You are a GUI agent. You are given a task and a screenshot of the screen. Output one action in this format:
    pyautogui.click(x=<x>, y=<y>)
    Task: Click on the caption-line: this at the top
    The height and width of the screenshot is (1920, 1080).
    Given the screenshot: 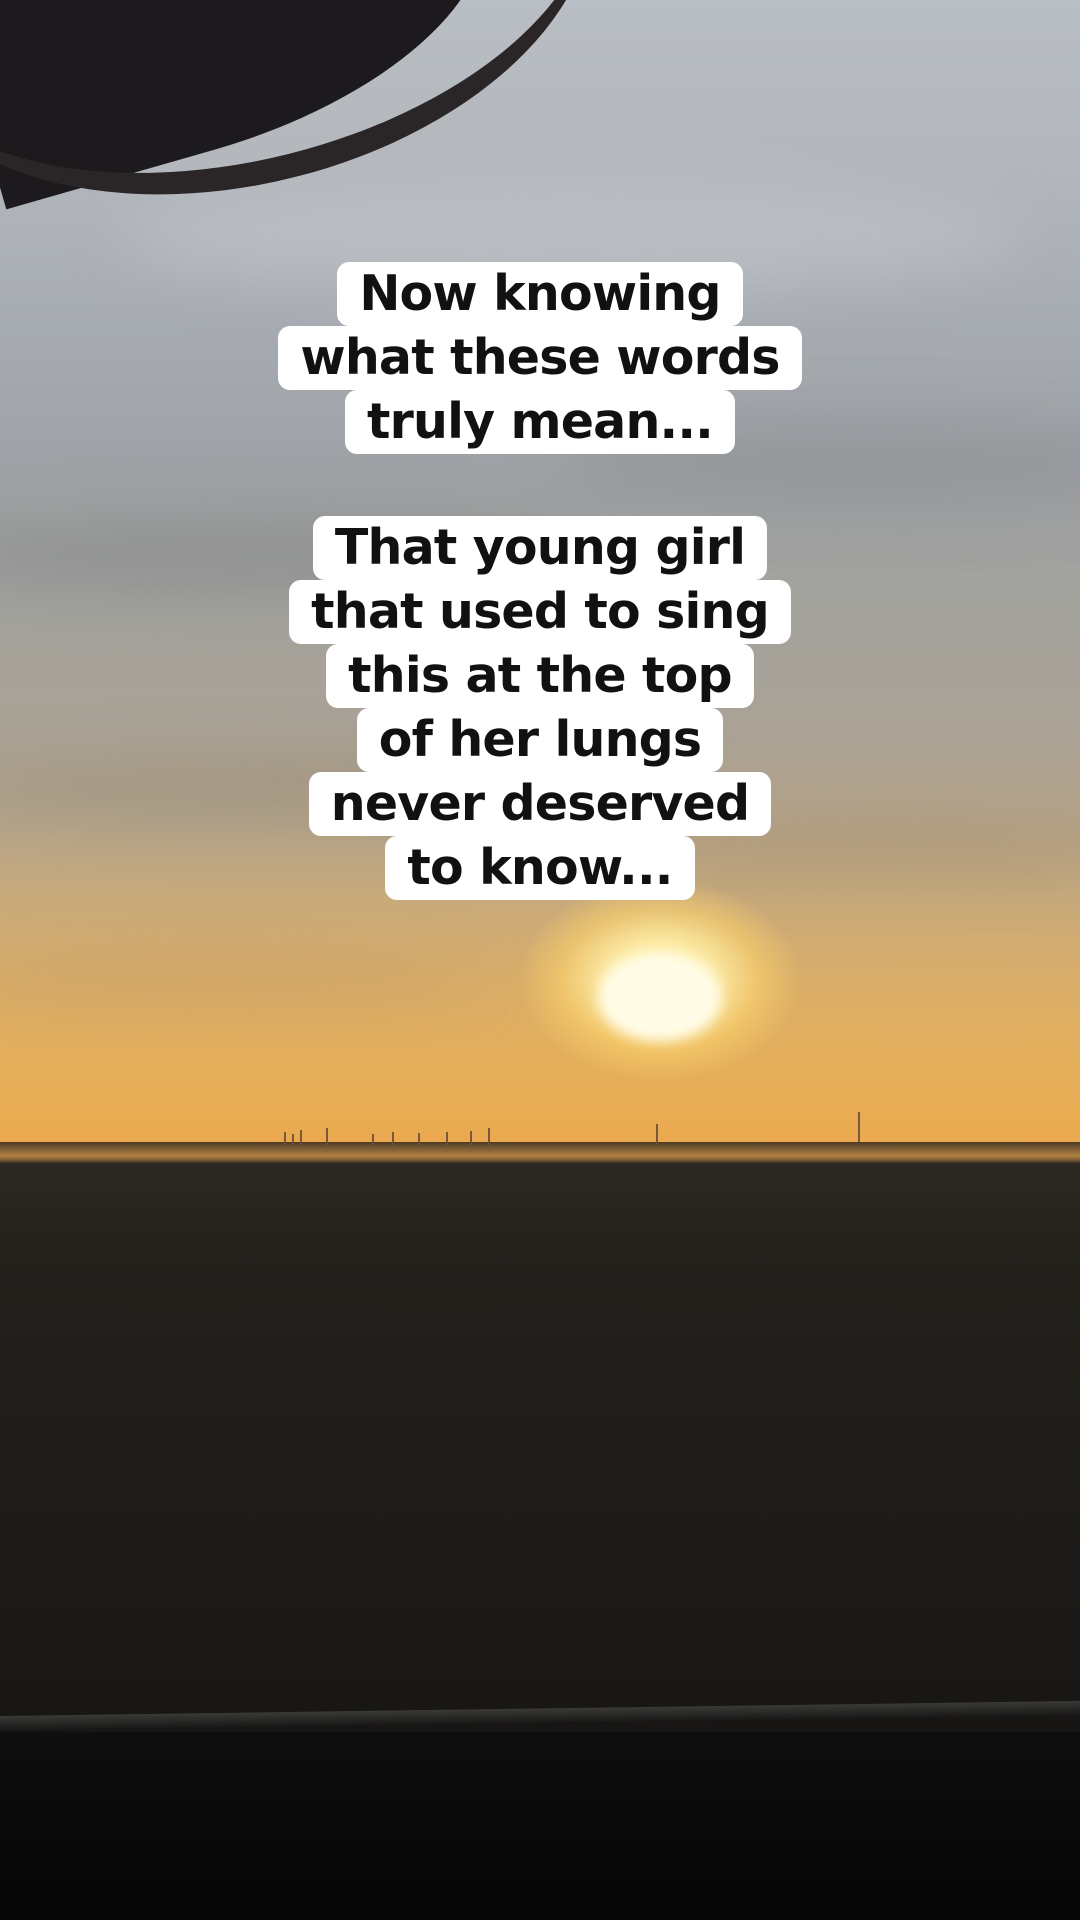 What is the action you would take?
    pyautogui.click(x=540, y=676)
    